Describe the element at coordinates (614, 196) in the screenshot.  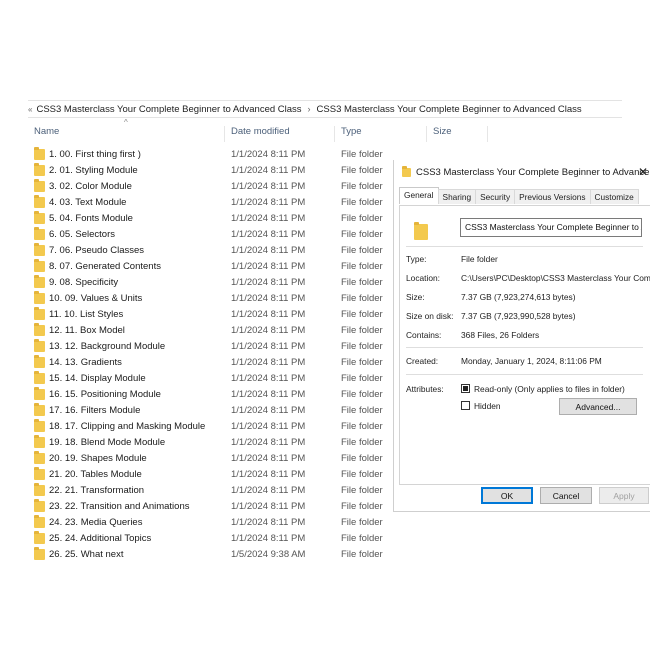
I see `tab-customize: Customize` at that location.